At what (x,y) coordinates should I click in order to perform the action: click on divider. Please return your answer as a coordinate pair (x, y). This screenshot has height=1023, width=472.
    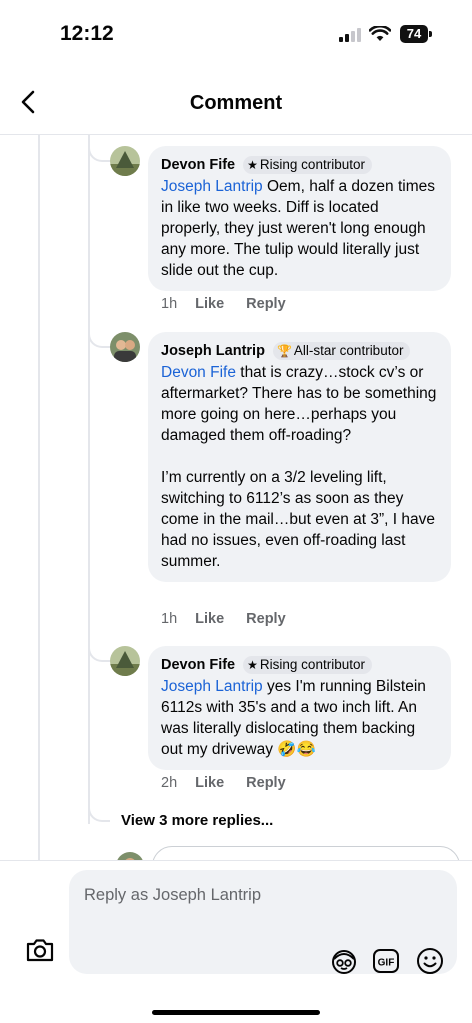
    Looking at the image, I should click on (236, 860).